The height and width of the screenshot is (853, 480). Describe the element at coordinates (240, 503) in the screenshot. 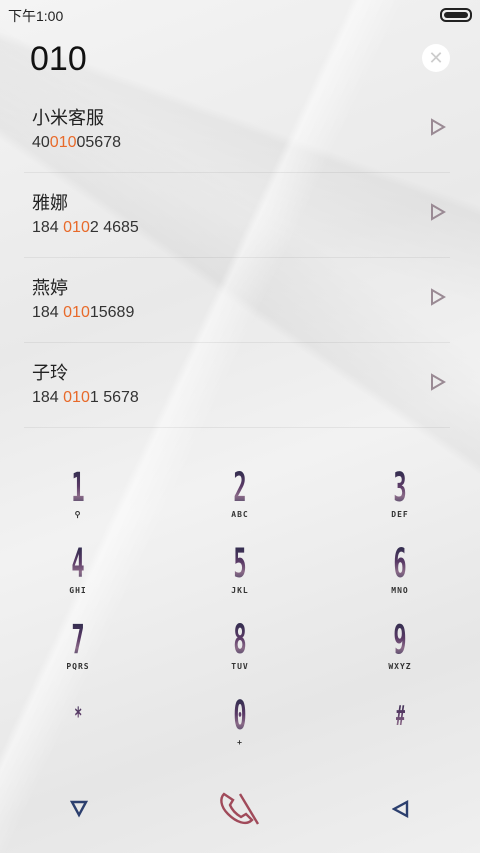

I see `key-2: 2 ABC` at that location.